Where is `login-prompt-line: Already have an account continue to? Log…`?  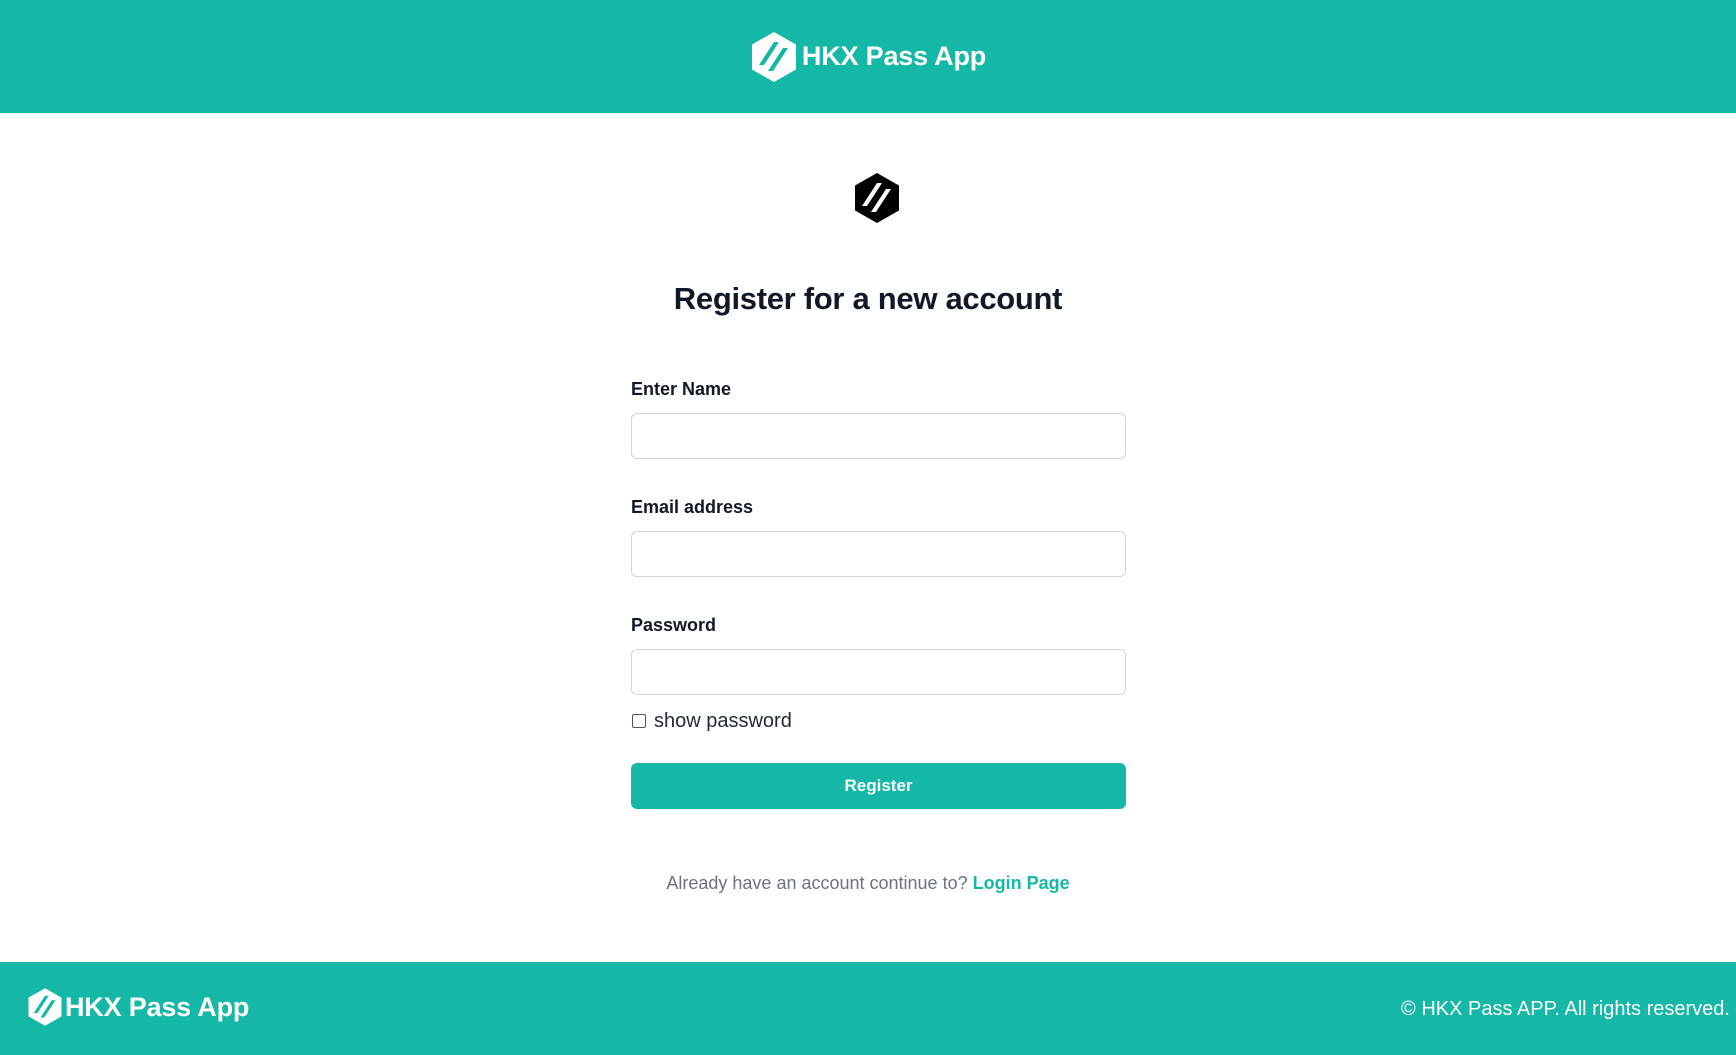
login-prompt-line: Already have an account continue to? Log… is located at coordinates (868, 883).